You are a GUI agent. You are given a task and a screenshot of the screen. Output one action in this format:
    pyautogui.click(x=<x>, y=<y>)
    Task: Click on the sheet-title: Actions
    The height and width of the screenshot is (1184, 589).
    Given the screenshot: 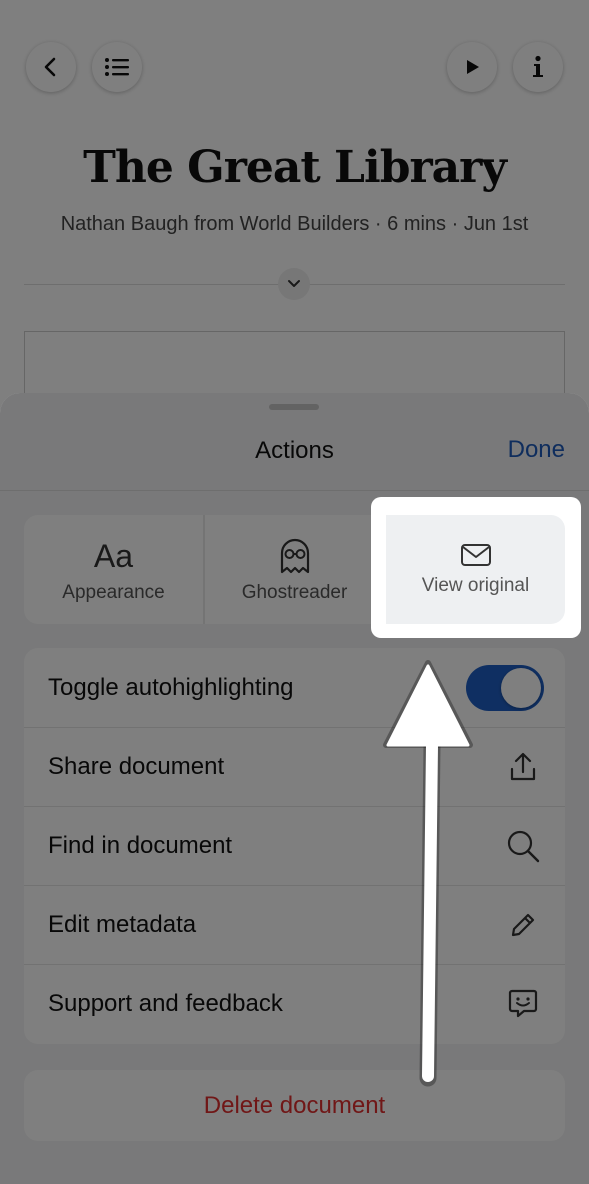 What is the action you would take?
    pyautogui.click(x=294, y=450)
    